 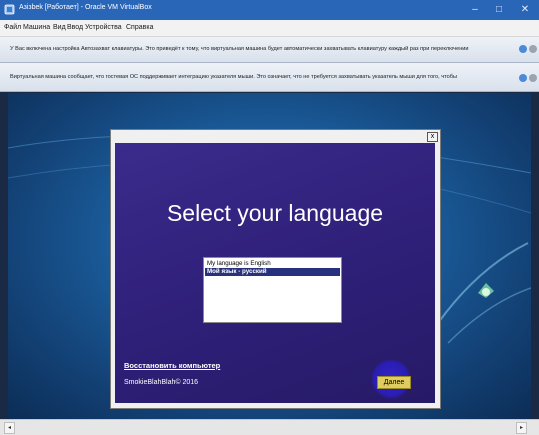 I want to click on dialog-heading: Select your language, so click(x=275, y=213).